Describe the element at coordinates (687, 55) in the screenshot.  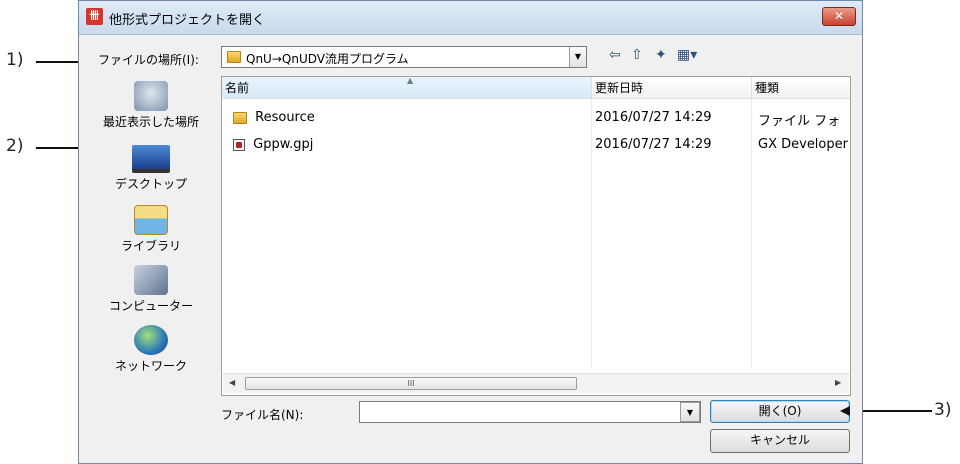
I see `view-menu-icon: ▦▾` at that location.